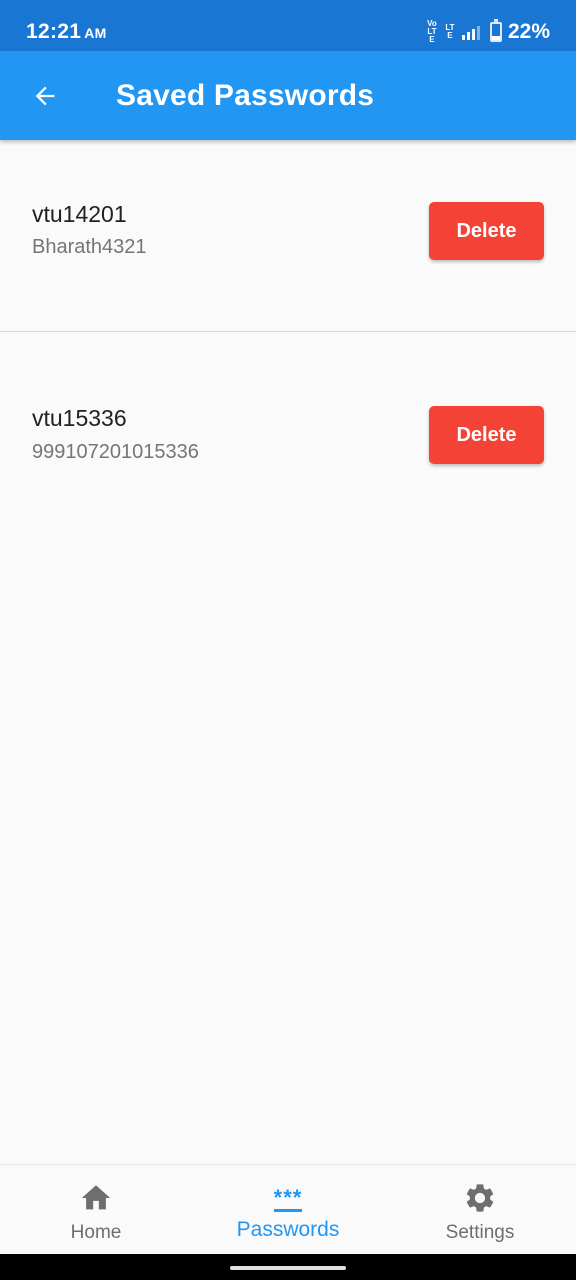 This screenshot has width=576, height=1280. I want to click on battery-icon, so click(495, 30).